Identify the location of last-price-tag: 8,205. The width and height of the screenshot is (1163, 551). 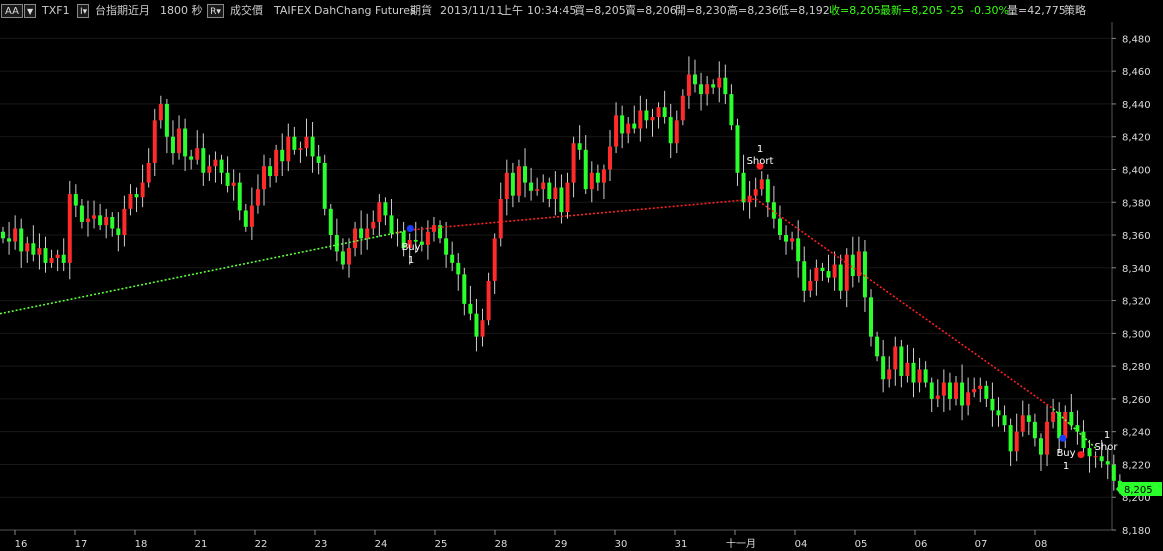
(1139, 489).